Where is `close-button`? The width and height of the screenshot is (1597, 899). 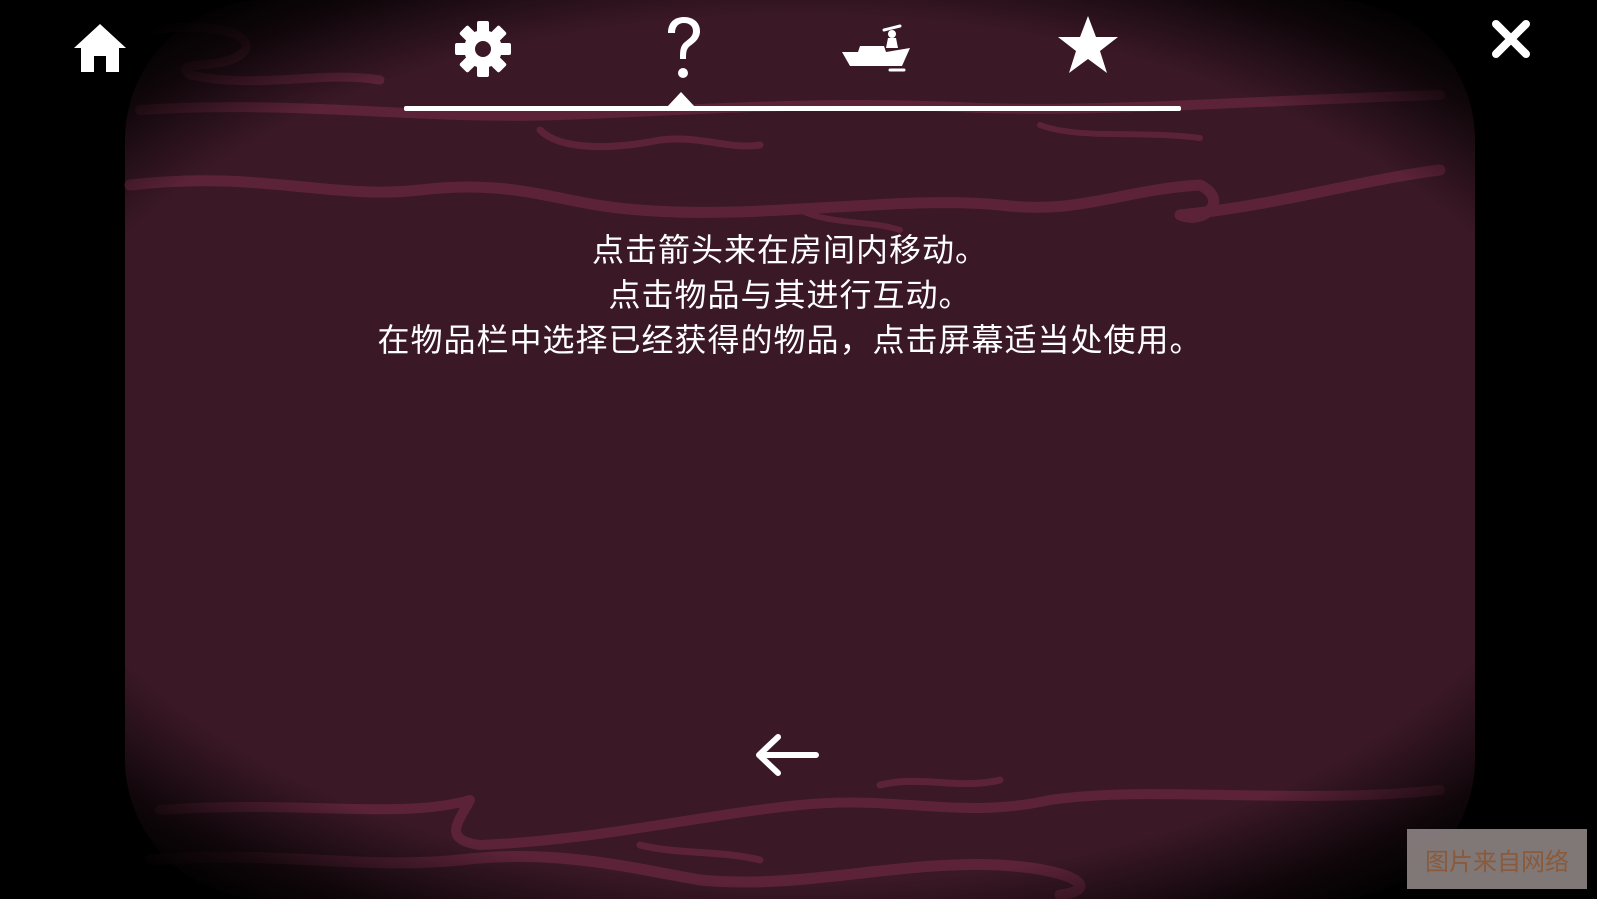 close-button is located at coordinates (1511, 39).